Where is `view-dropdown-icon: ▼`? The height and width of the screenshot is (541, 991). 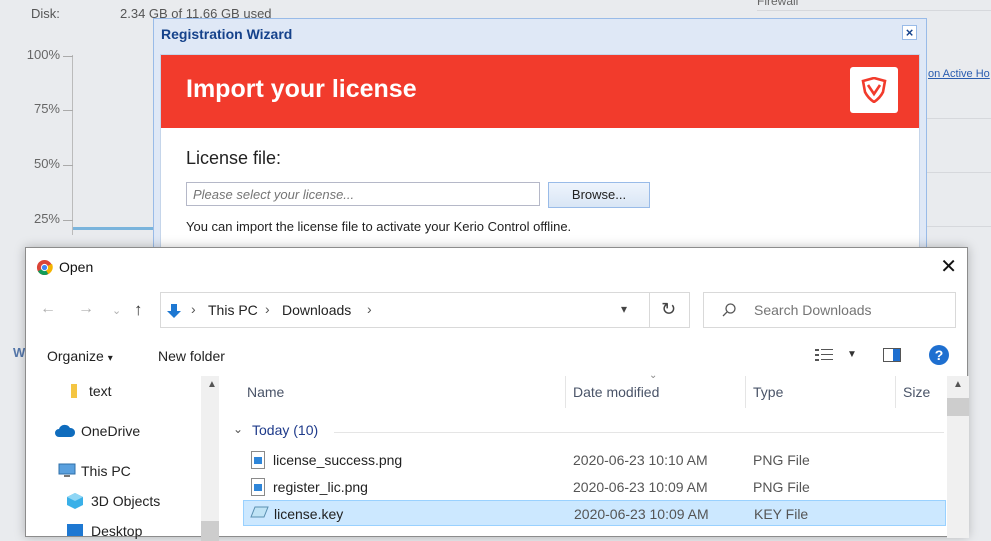 view-dropdown-icon: ▼ is located at coordinates (852, 354).